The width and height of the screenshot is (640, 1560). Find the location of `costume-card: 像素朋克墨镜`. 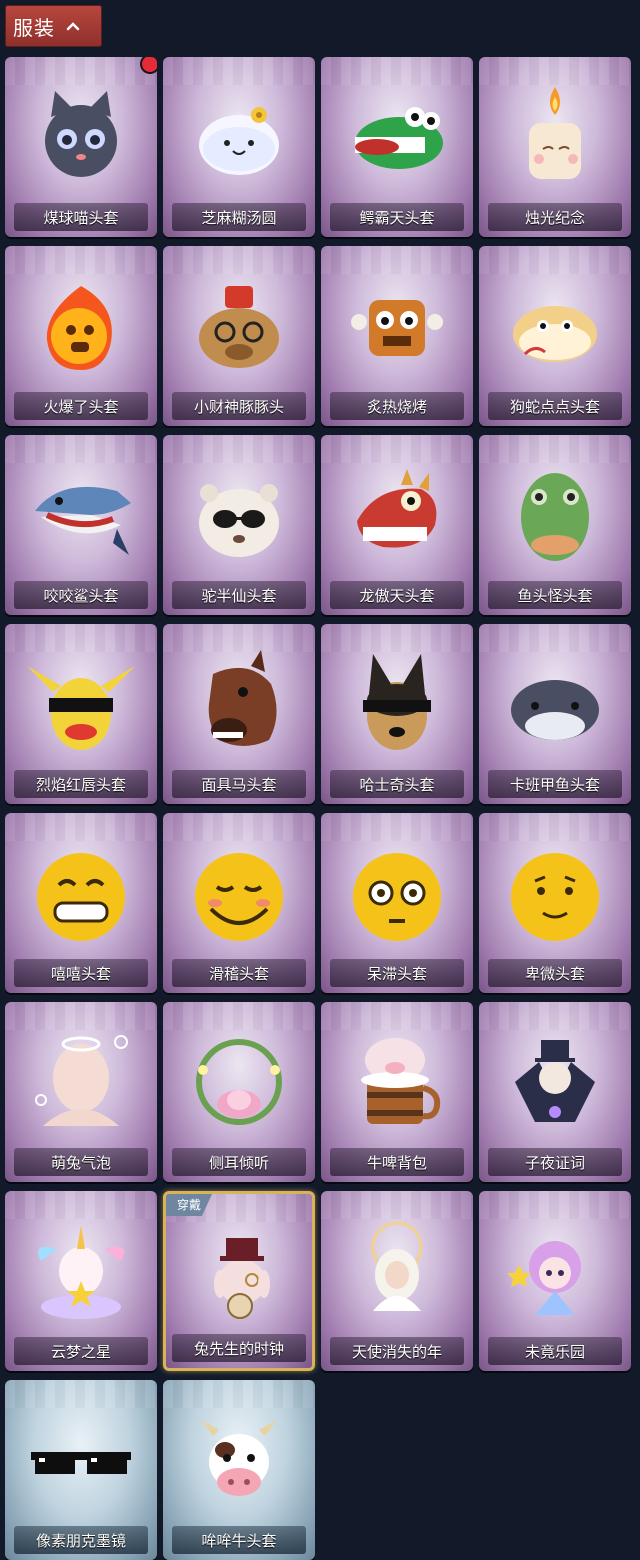

costume-card: 像素朋克墨镜 is located at coordinates (81, 1470).